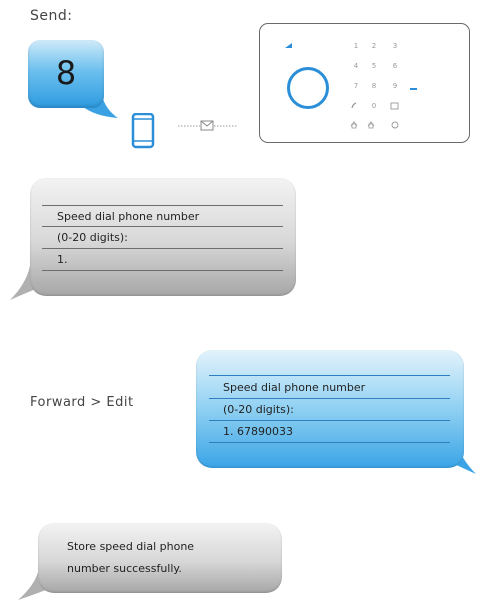 The width and height of the screenshot is (479, 602). I want to click on edited-line-2: (0-20 digits):, so click(258, 409).